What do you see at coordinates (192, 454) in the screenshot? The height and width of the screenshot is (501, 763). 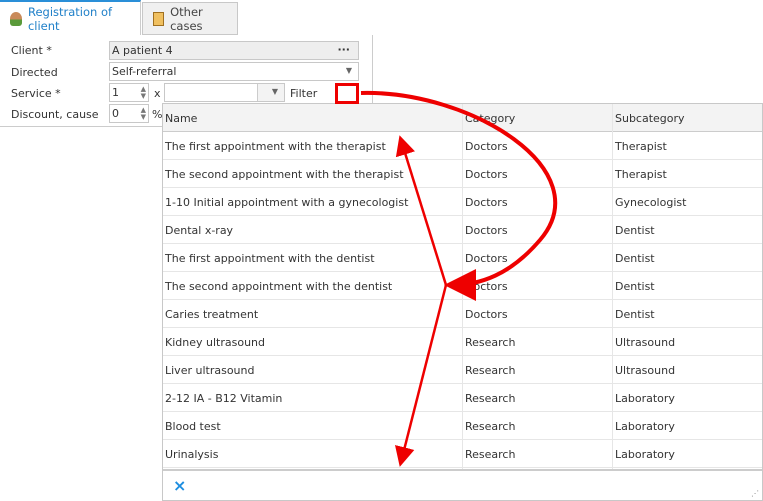 I see `cell-name: Urinalysis` at bounding box center [192, 454].